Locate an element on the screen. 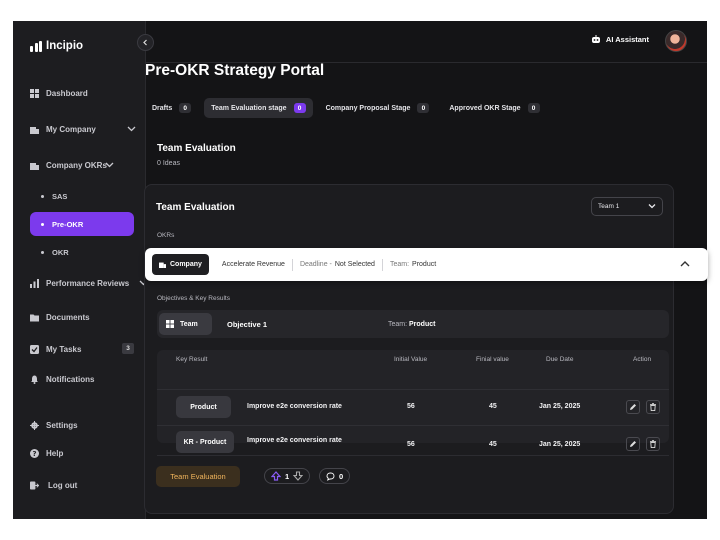 This screenshot has height=540, width=720. ideas-count: 0 Ideas is located at coordinates (168, 163).